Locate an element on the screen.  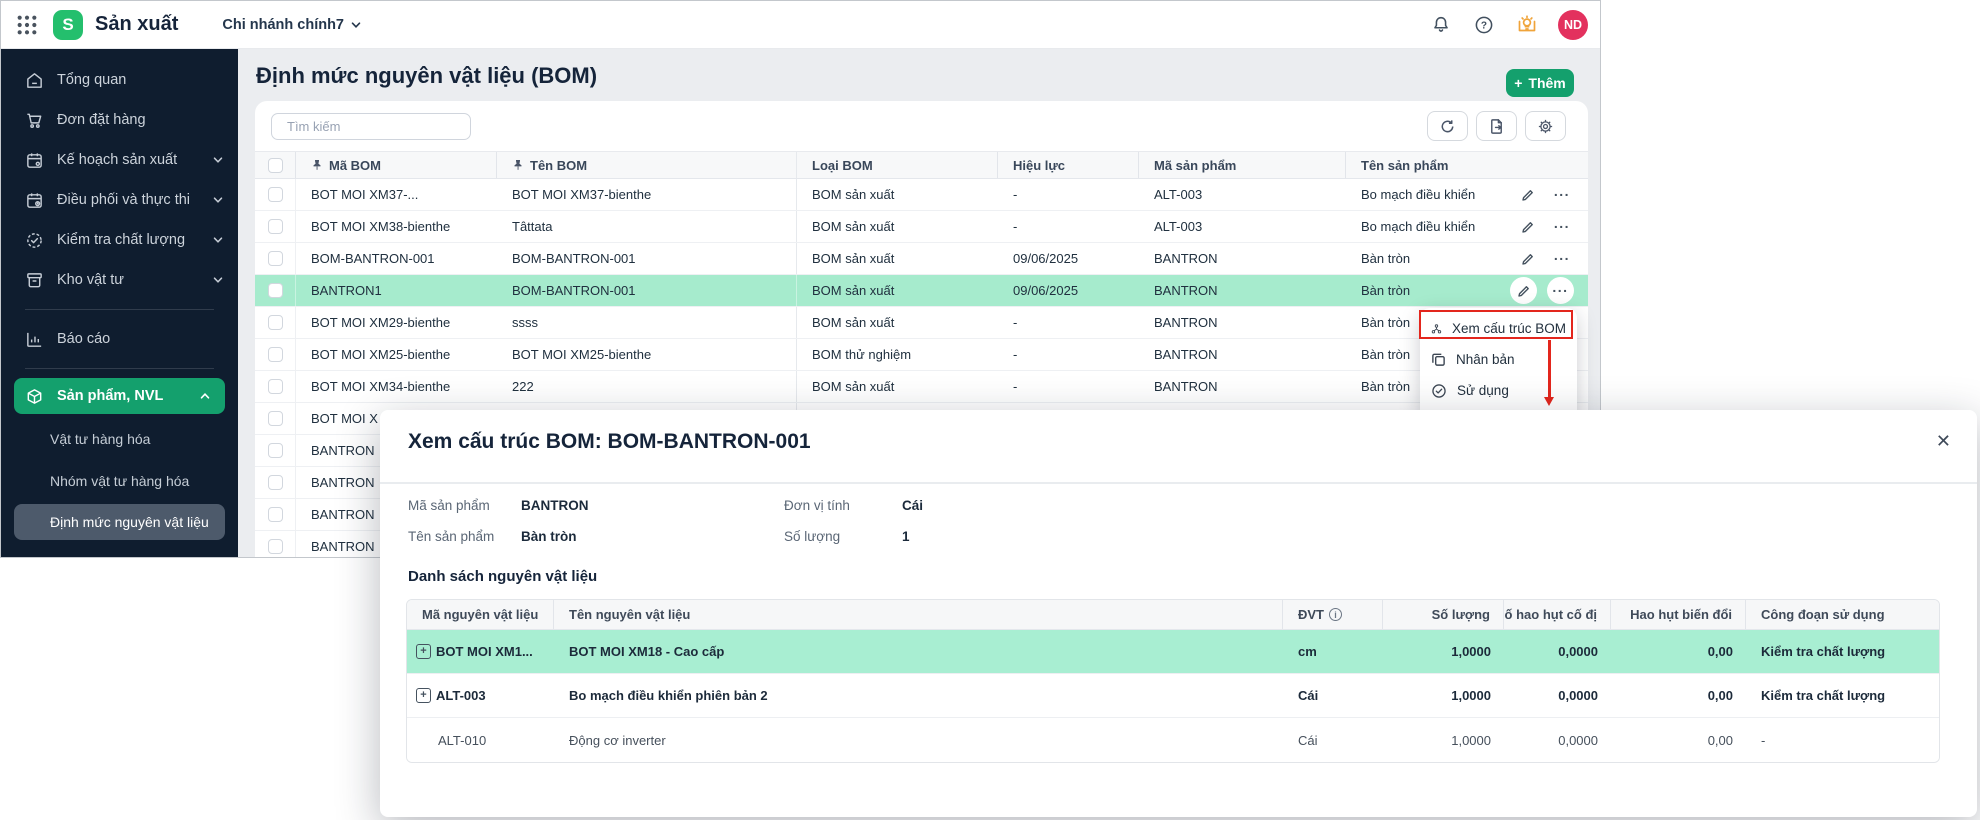
calendar-gear-icon is located at coordinates (34, 160).